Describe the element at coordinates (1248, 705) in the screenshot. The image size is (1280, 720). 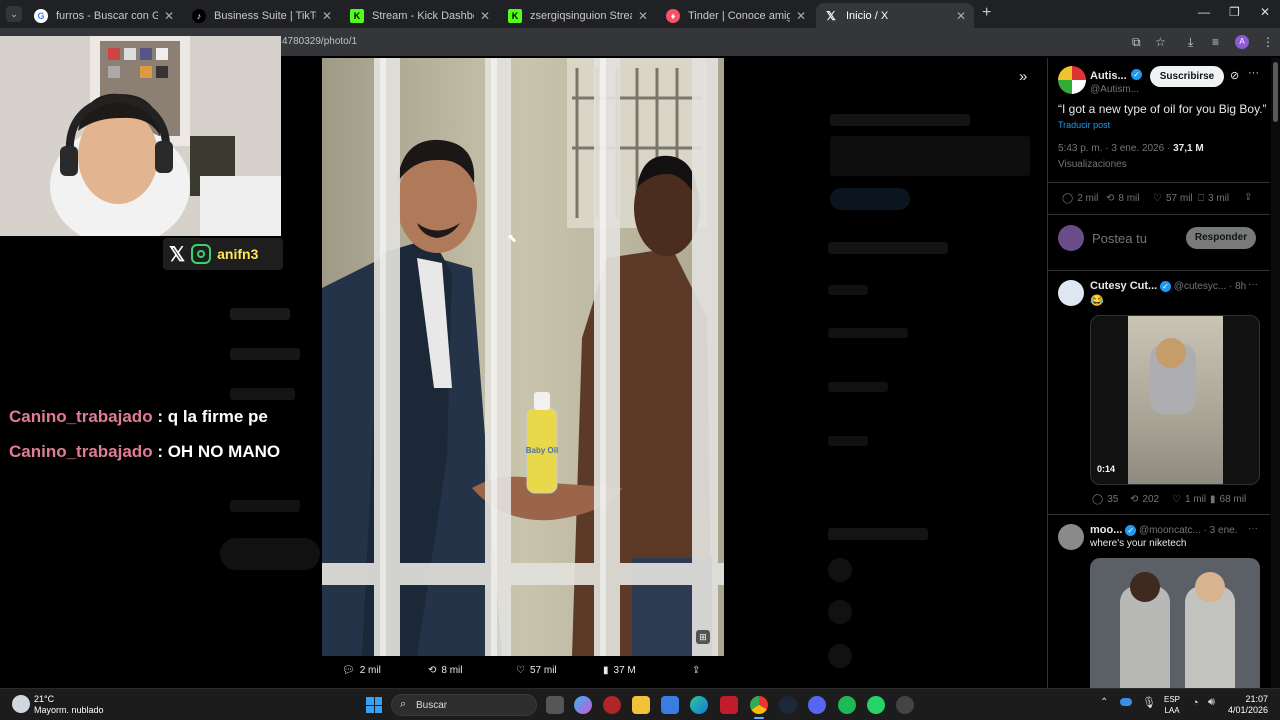
I see `clock: 21:07 4/01/2026` at that location.